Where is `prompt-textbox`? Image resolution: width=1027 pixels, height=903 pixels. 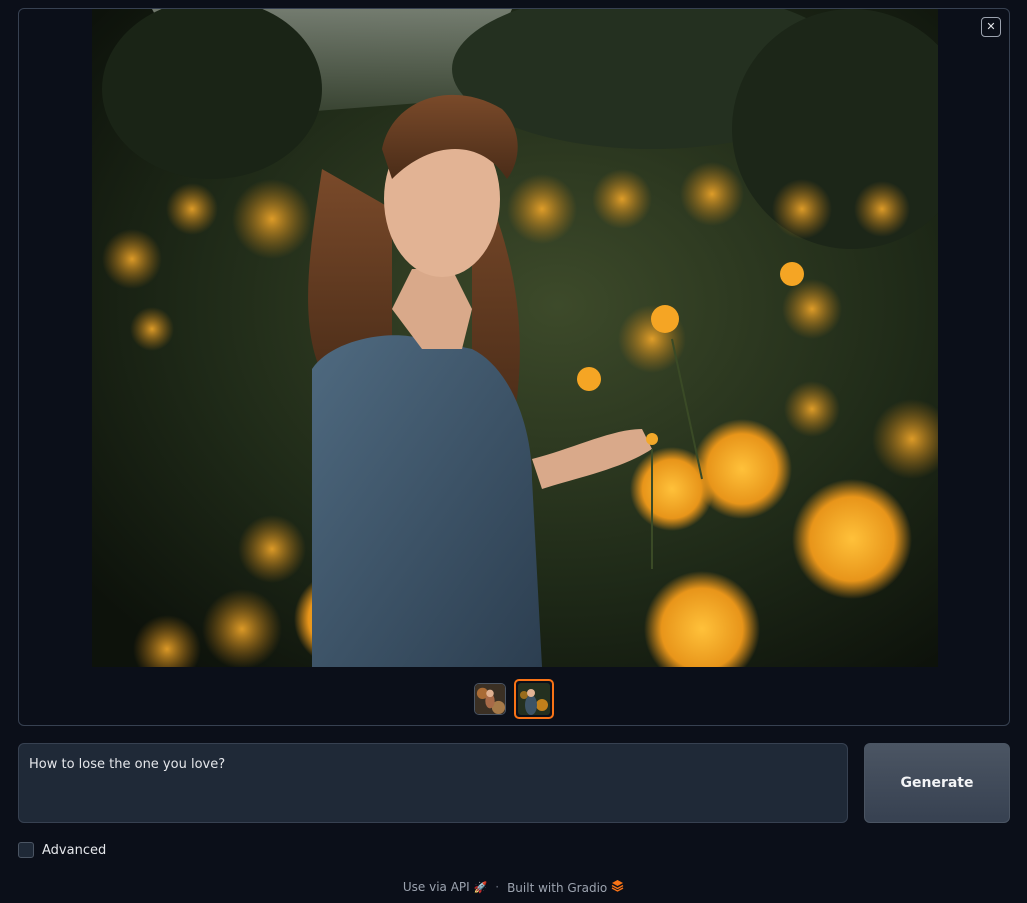
prompt-textbox is located at coordinates (433, 783).